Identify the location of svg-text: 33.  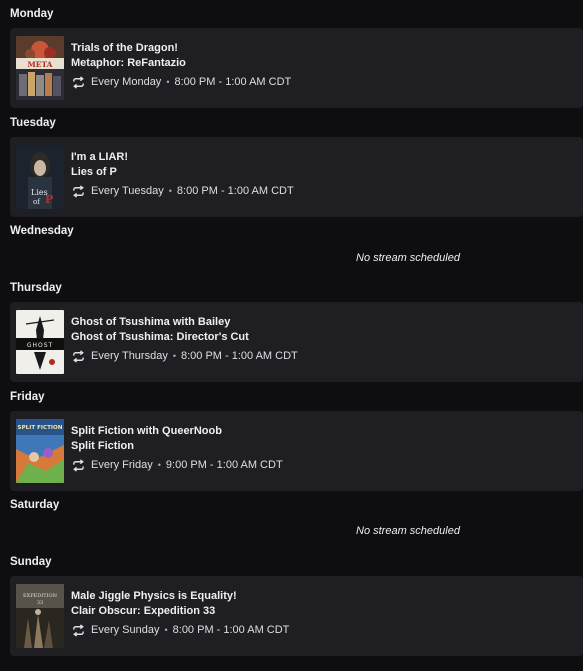
(40, 603).